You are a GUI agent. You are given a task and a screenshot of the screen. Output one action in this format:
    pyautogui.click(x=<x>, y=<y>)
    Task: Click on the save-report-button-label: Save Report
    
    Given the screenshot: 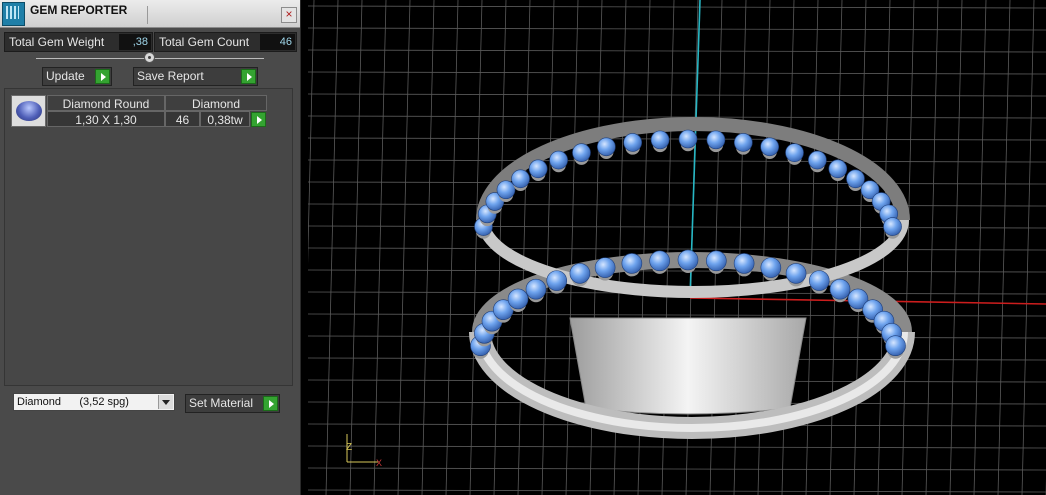 What is the action you would take?
    pyautogui.click(x=170, y=76)
    